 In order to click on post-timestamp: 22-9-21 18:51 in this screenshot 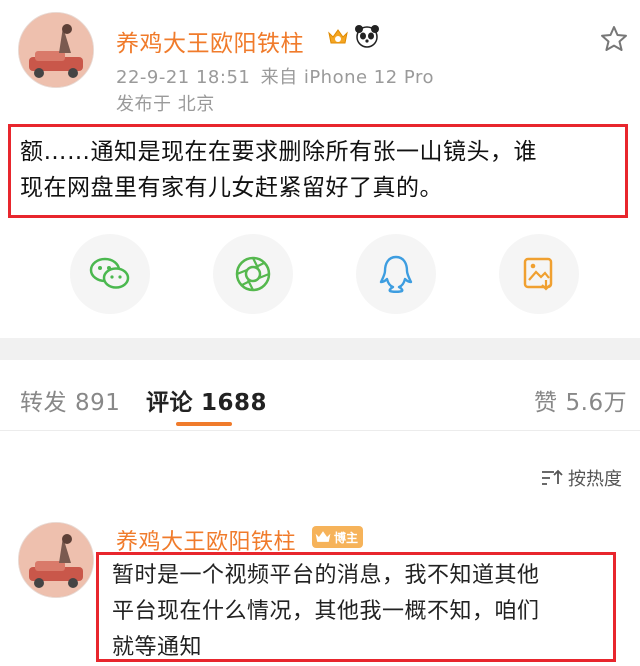, I will do `click(183, 77)`.